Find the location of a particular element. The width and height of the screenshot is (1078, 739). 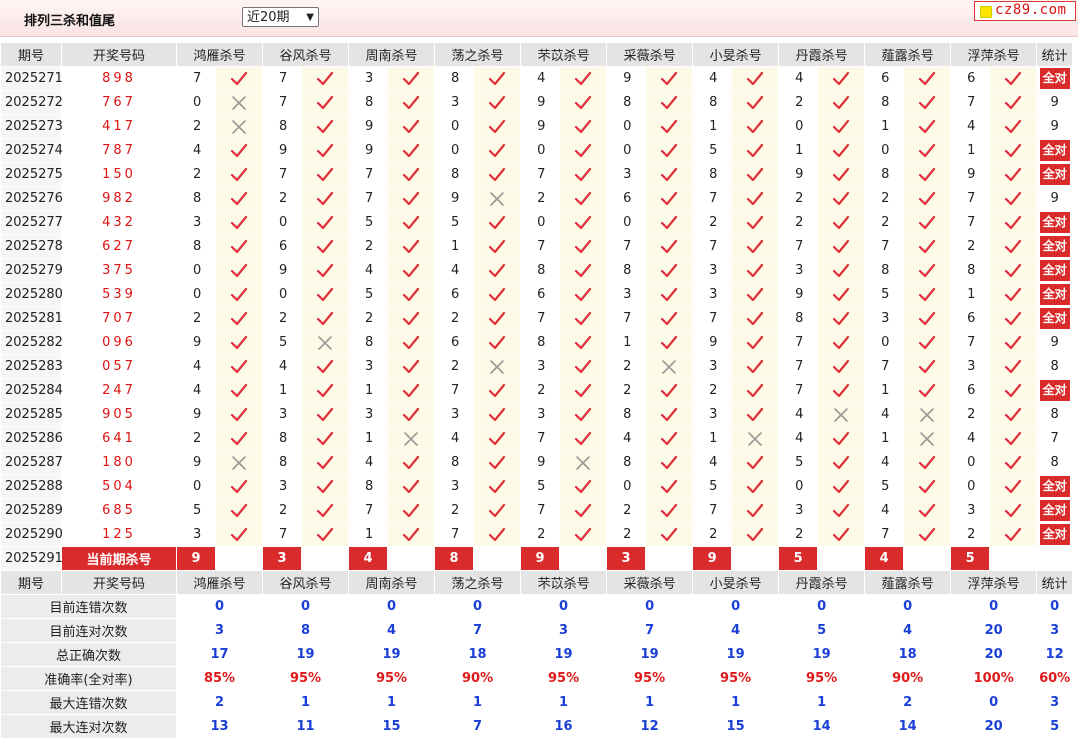

kill-number-cell: 5 is located at coordinates (884, 486).